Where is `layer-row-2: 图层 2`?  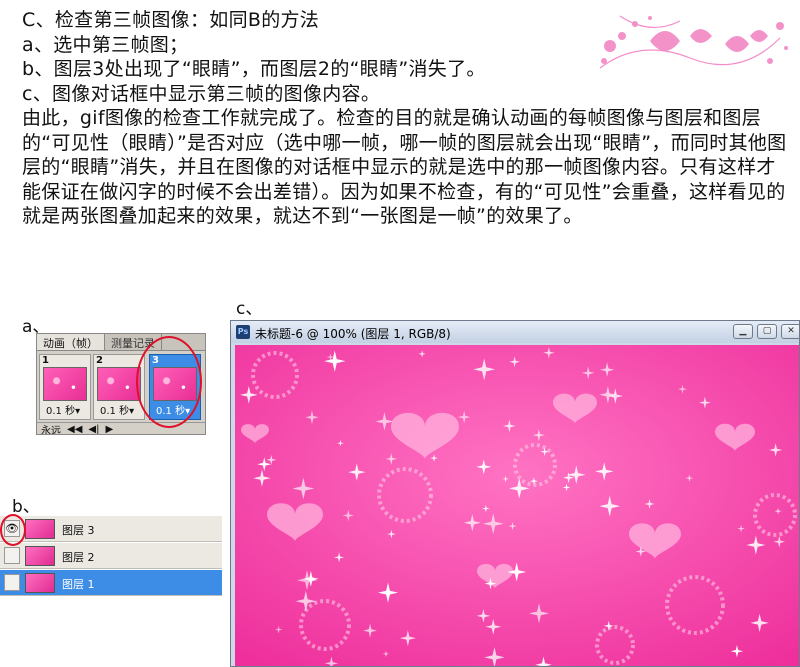 layer-row-2: 图层 2 is located at coordinates (111, 556).